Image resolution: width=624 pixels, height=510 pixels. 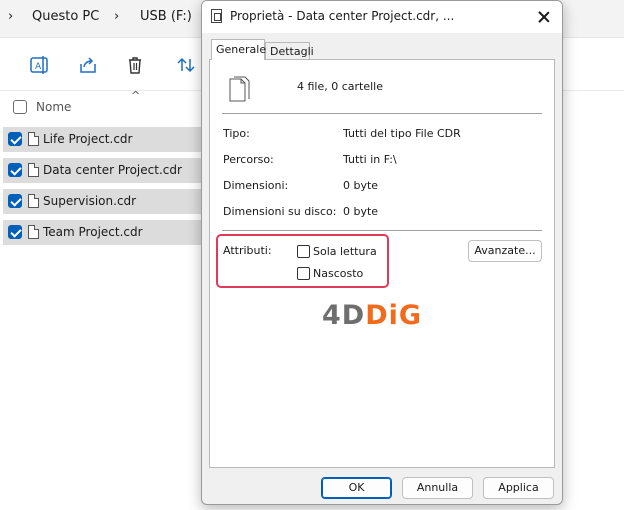 I want to click on file-row-team-project: Team Project.cdr, so click(x=105, y=232).